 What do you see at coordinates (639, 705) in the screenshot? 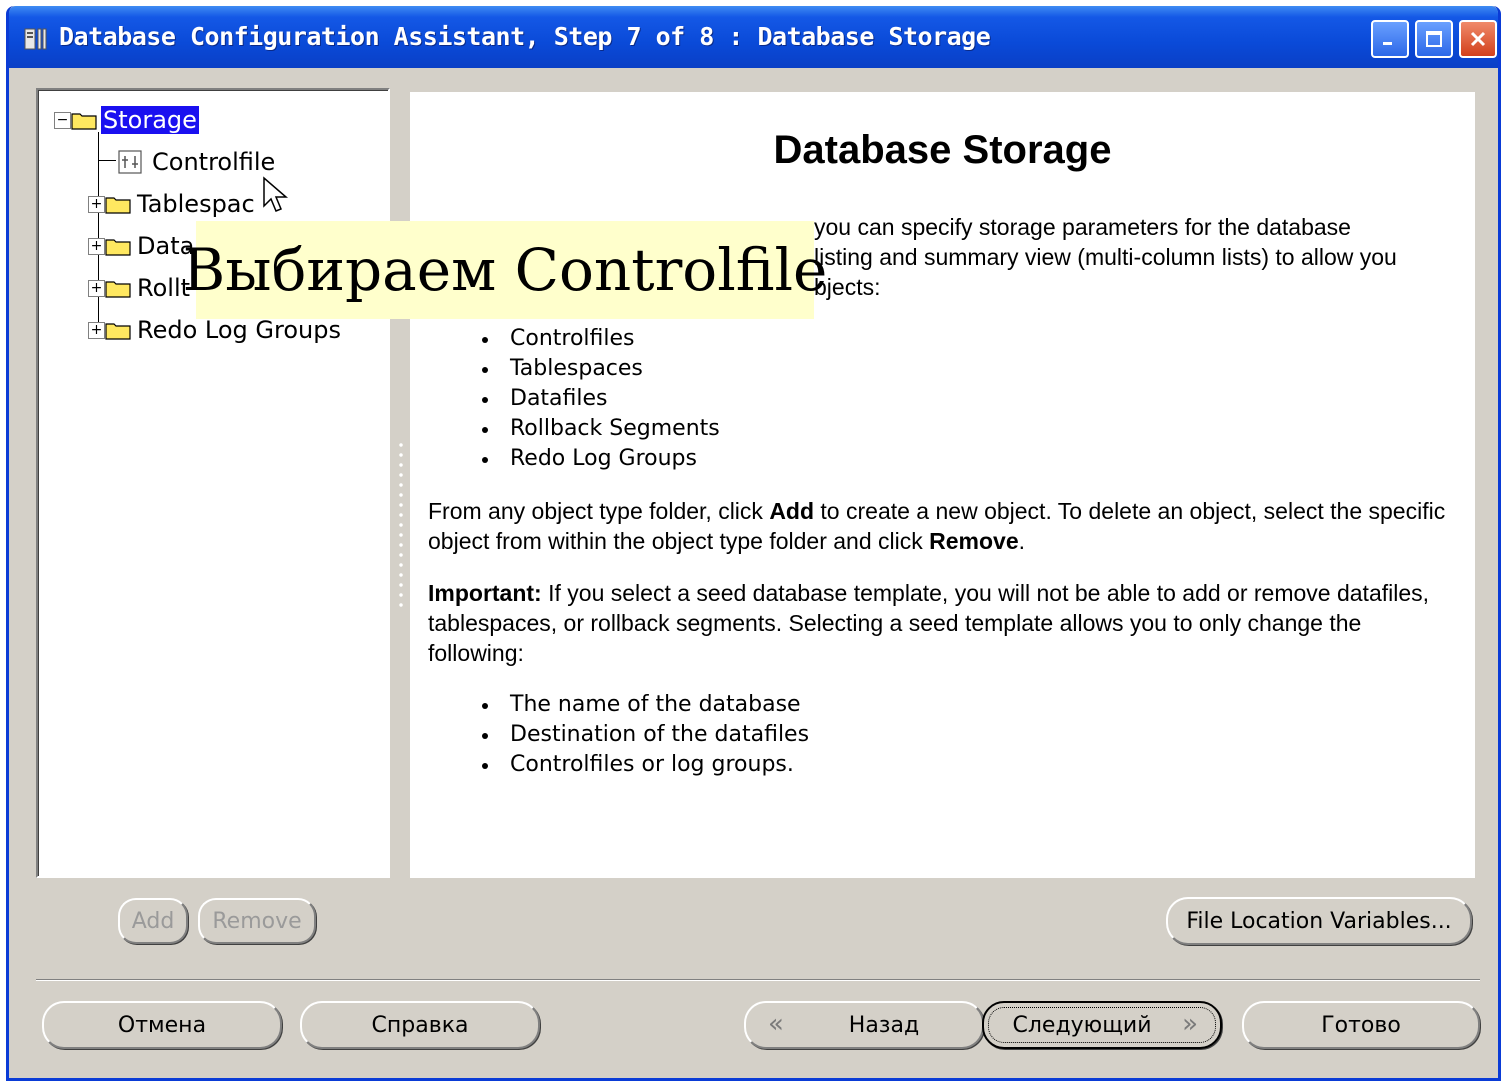
I see `list-item: The name of the database` at bounding box center [639, 705].